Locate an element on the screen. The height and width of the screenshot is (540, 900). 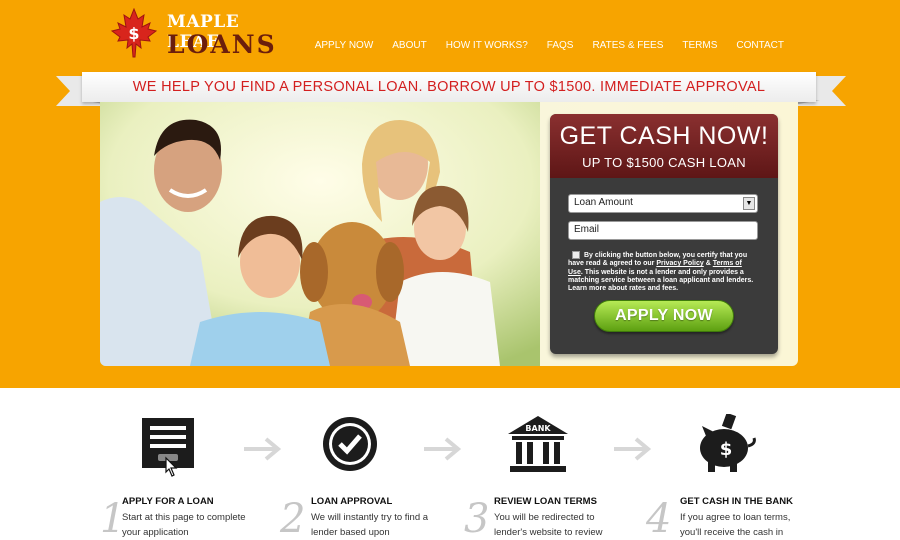
checkmark-icon is located at coordinates (350, 444).